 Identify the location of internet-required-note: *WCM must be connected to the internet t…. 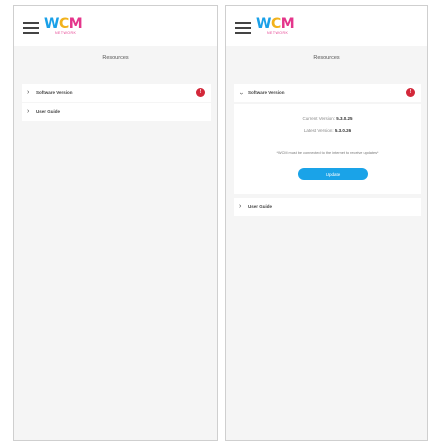
(327, 153).